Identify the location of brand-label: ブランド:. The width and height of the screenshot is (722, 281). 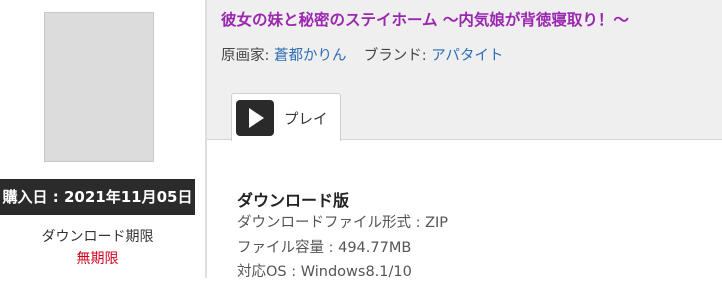
(395, 56).